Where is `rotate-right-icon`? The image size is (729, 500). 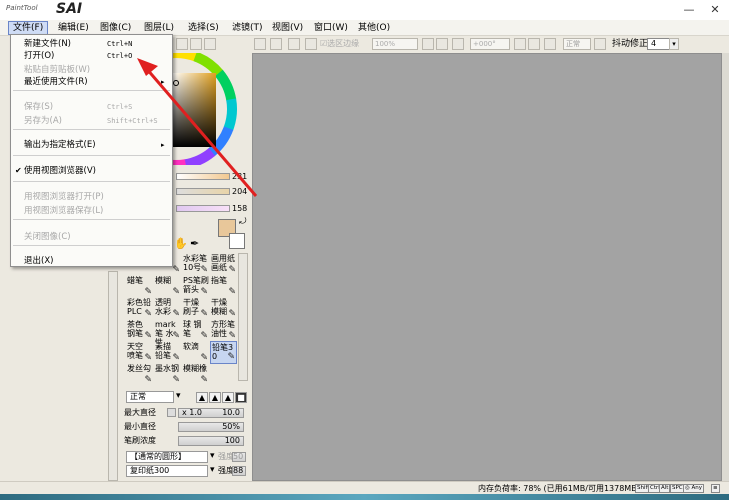
rotate-right-icon is located at coordinates (534, 44).